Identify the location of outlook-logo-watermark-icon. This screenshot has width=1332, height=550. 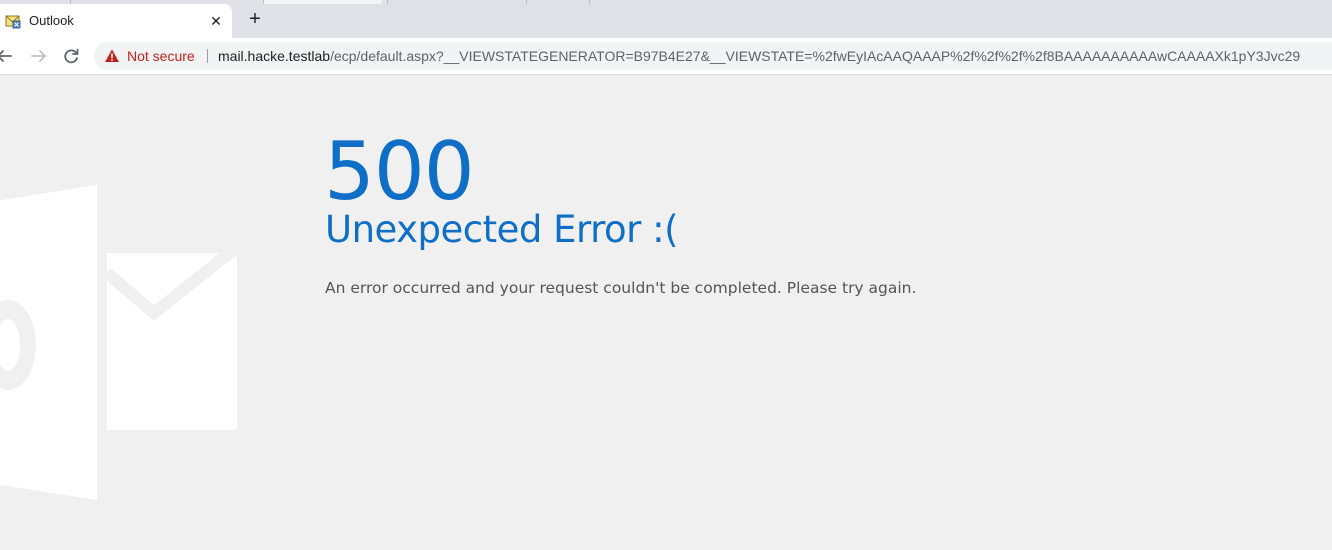
(120, 342).